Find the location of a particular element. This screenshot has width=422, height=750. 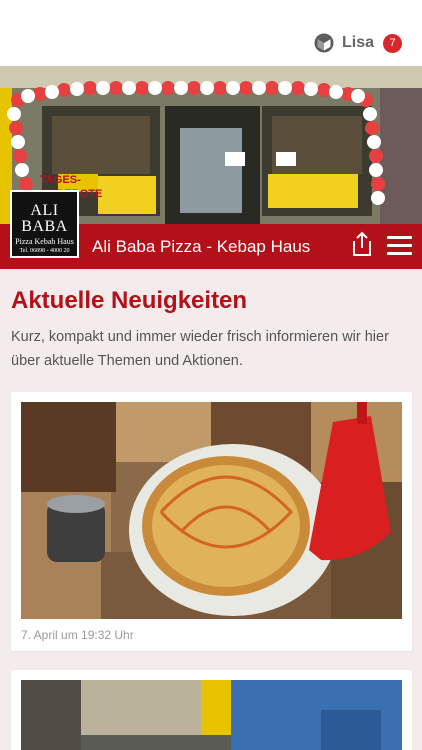

logo-line-3: Tel. 06898 - 4000 20 is located at coordinates (44, 251).